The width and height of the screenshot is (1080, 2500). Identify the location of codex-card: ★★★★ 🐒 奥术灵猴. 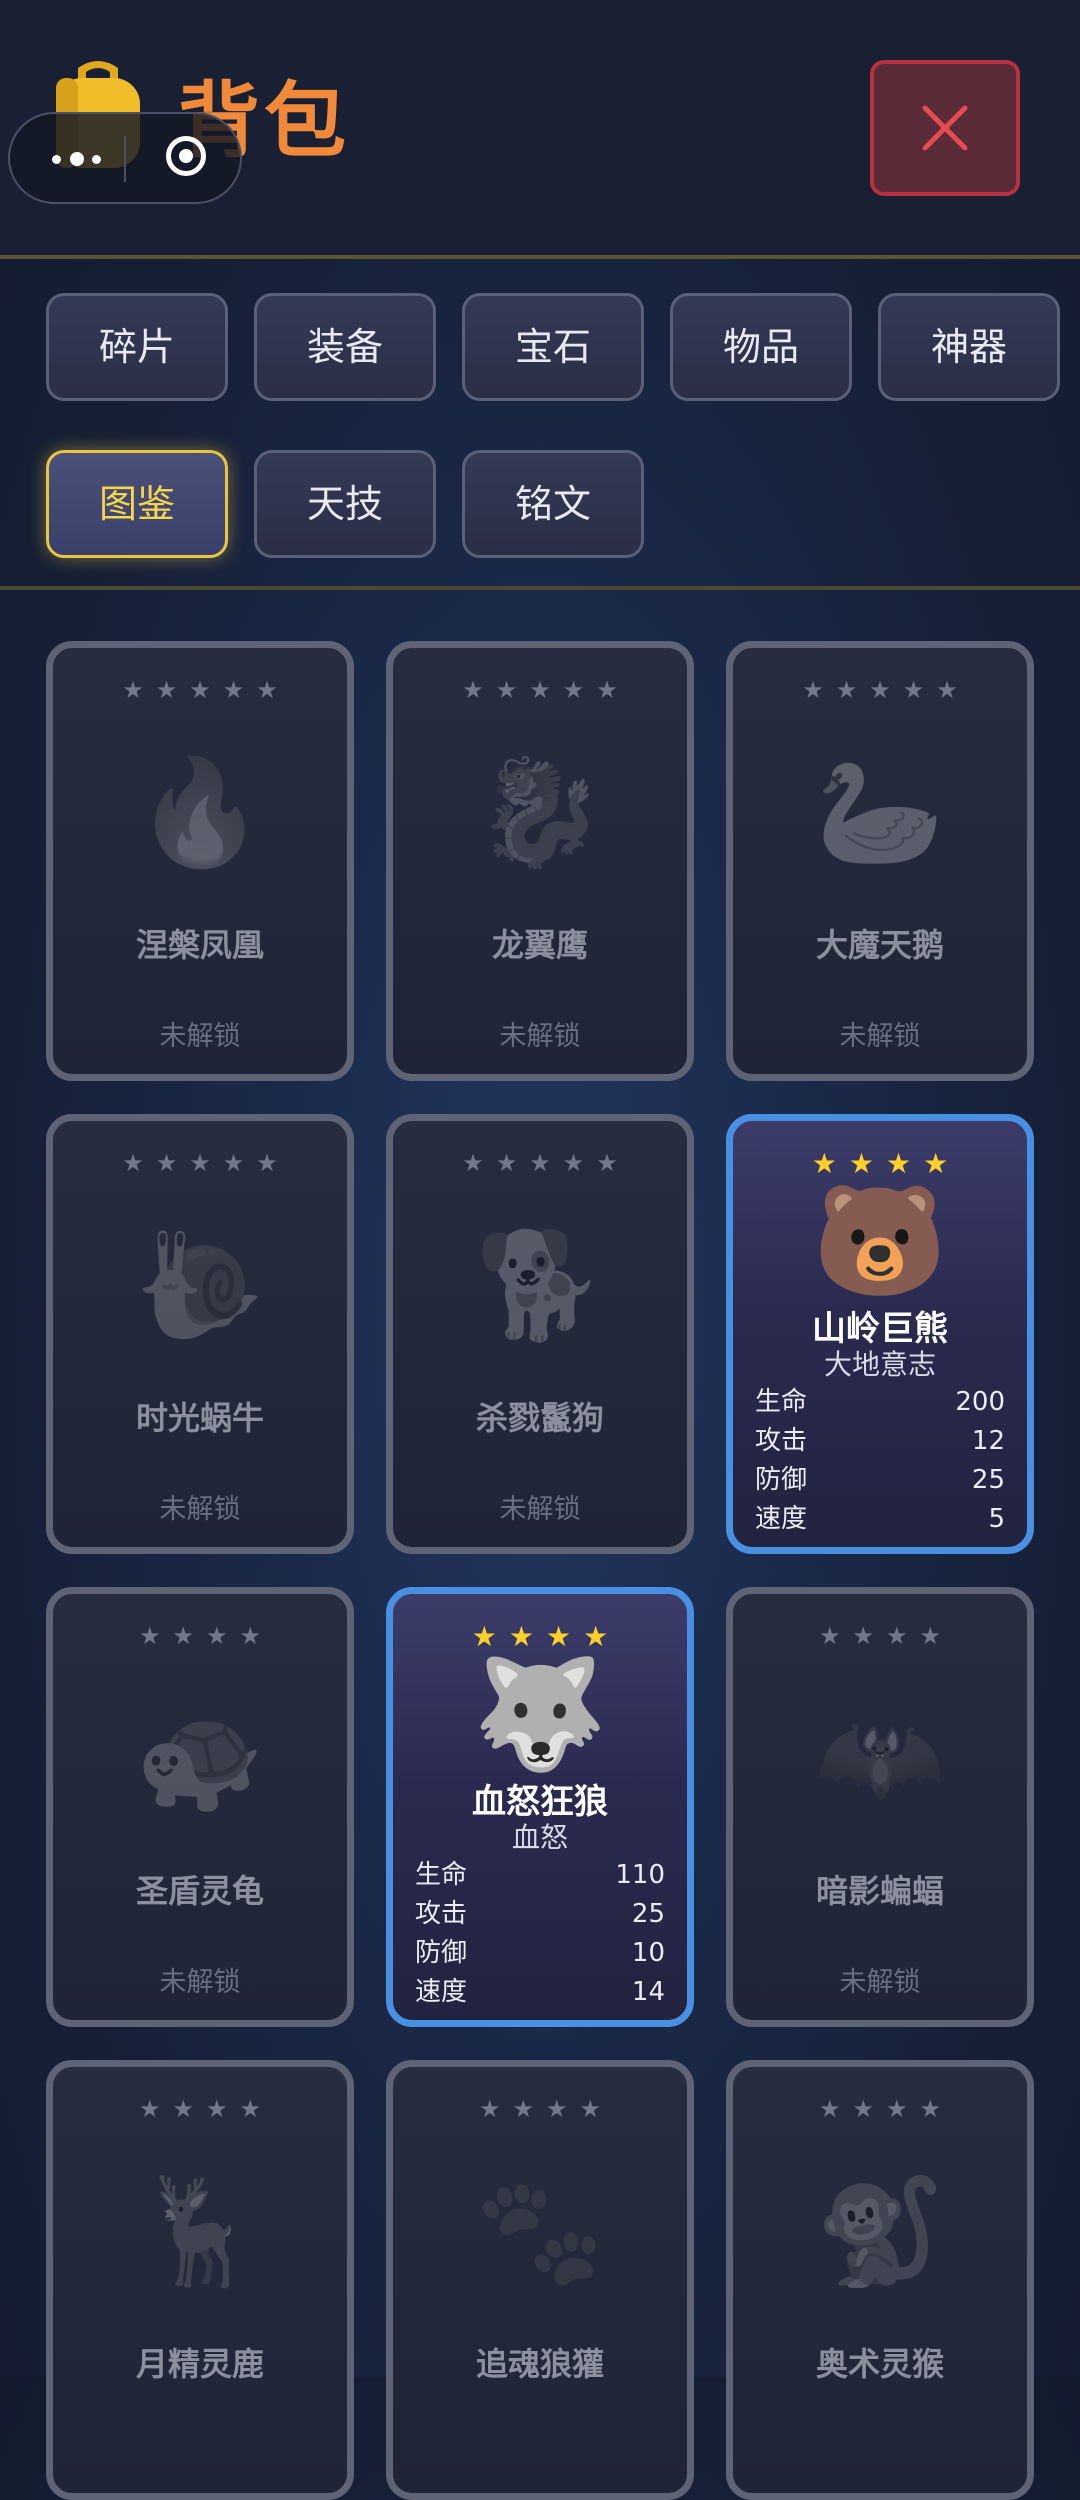
(880, 2280).